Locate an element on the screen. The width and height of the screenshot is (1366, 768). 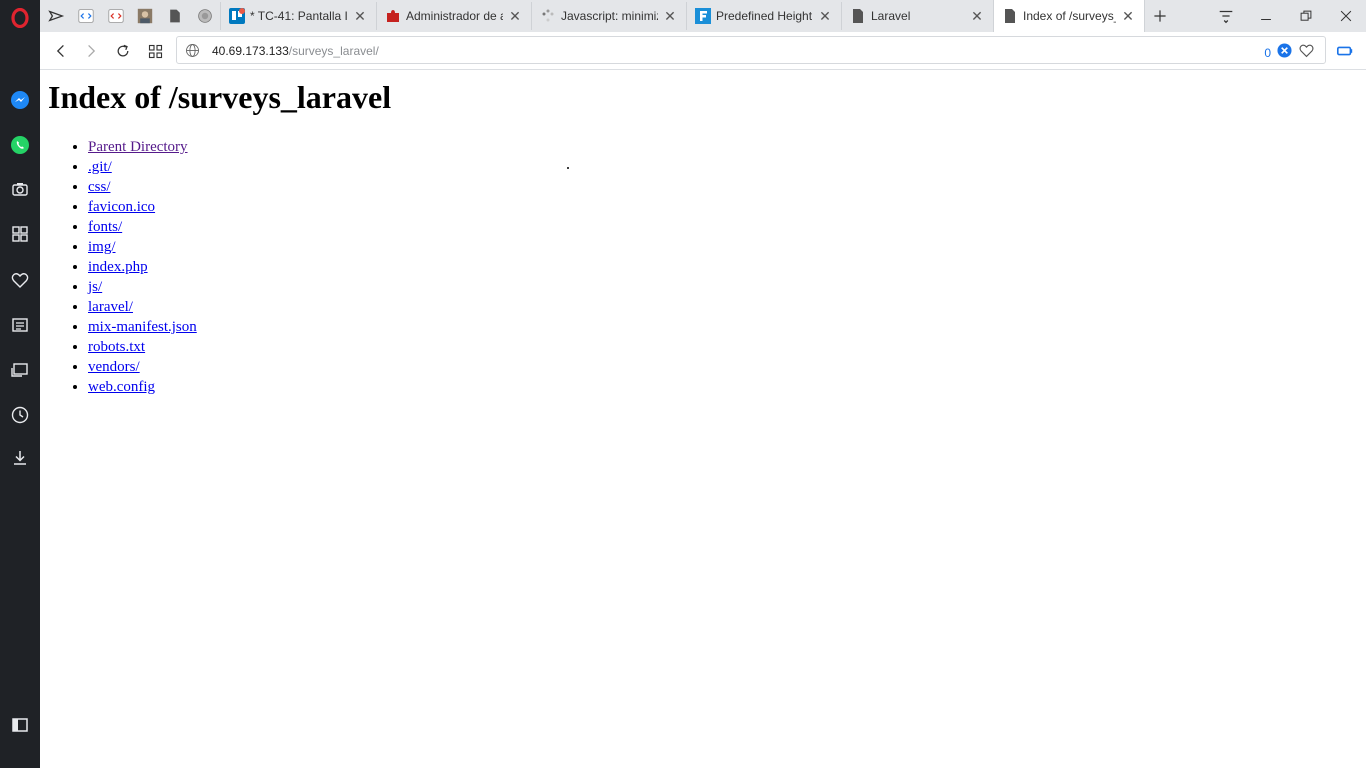
list-item: vendors/ is located at coordinates (142, 367).